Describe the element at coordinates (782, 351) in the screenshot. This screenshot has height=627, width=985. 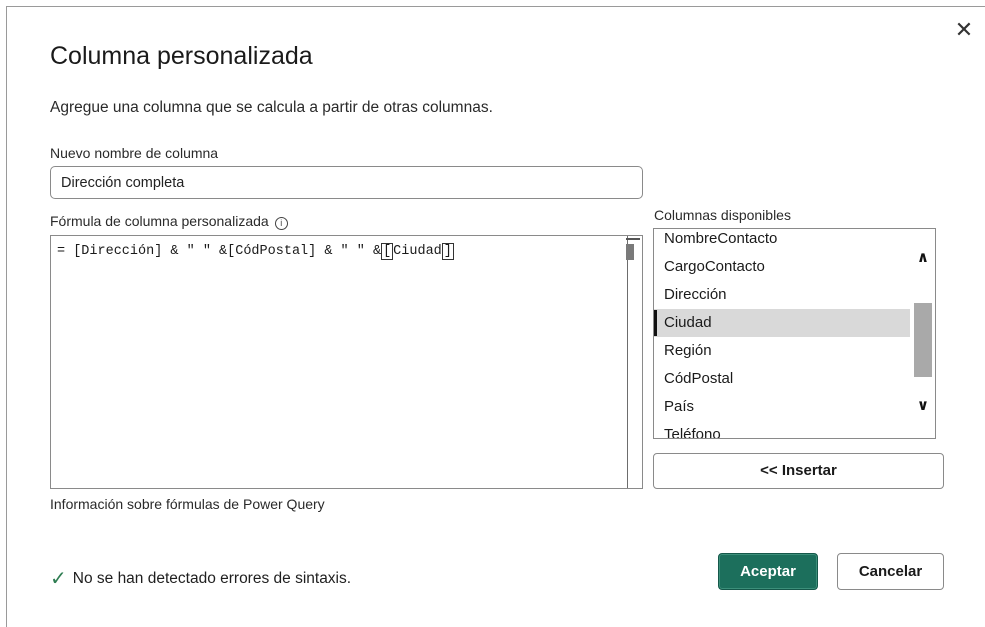
I see `list-item: Región` at that location.